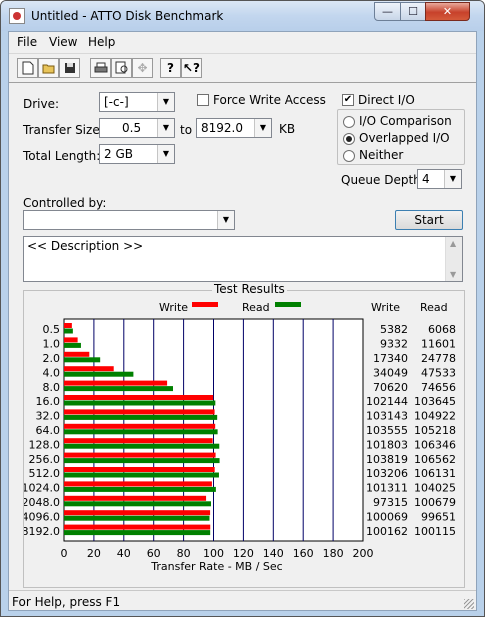  What do you see at coordinates (404, 138) in the screenshot?
I see `overlapped-io-label: Overlapped I/O` at bounding box center [404, 138].